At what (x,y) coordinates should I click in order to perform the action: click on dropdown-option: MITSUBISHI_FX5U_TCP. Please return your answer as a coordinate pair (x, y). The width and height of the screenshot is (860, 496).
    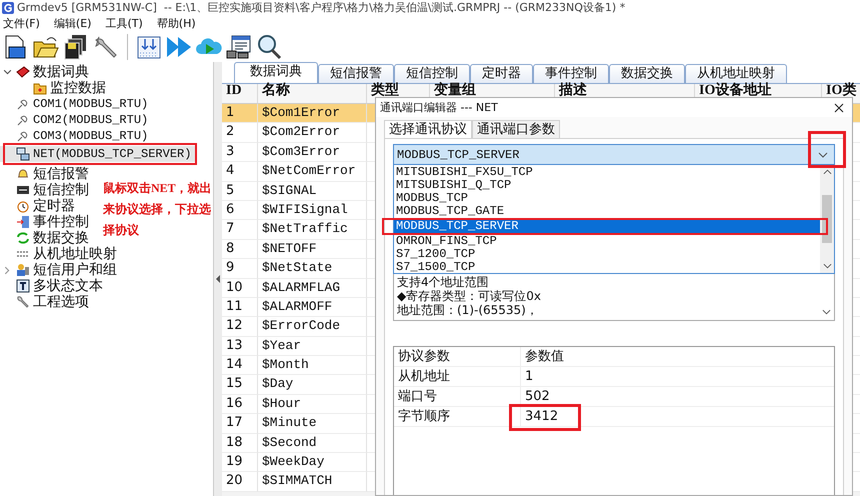
    Looking at the image, I should click on (607, 172).